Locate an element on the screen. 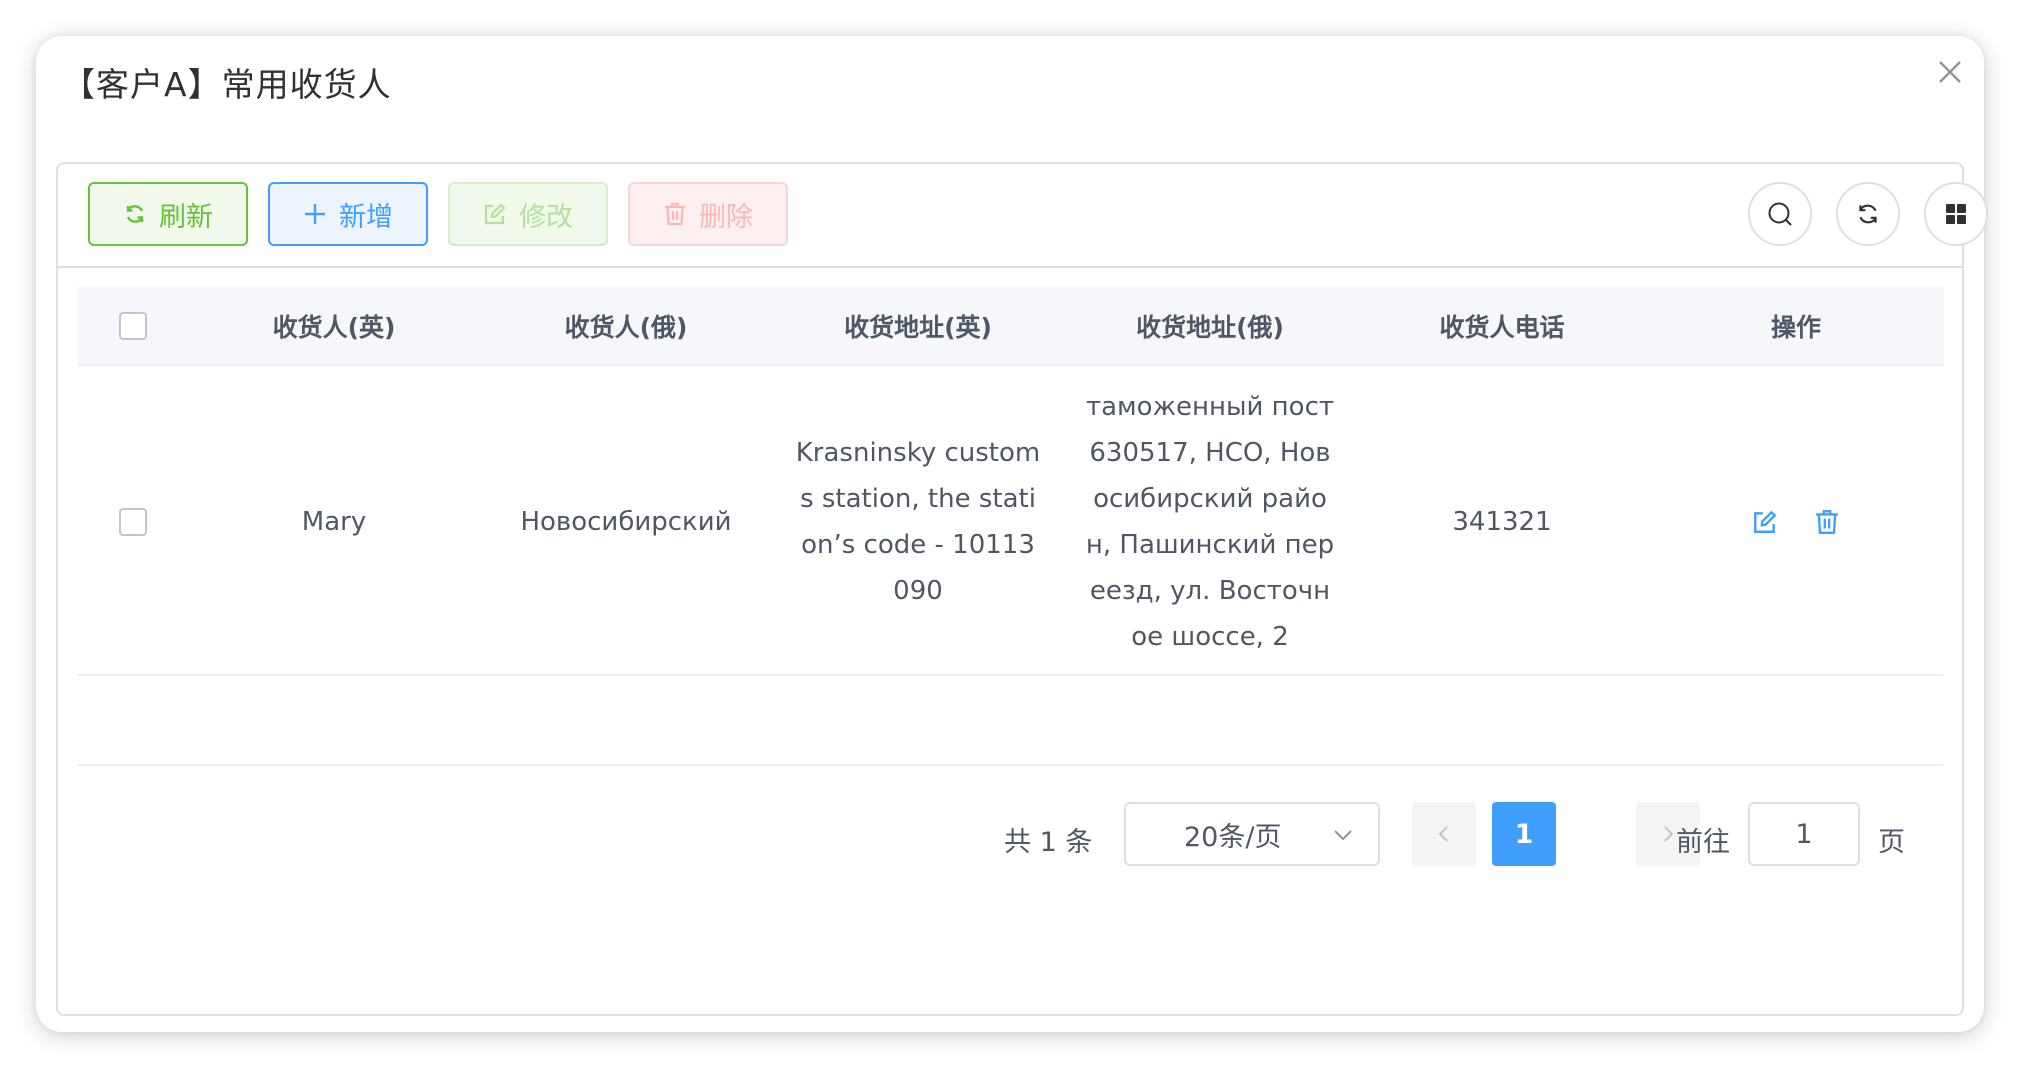 This screenshot has width=2020, height=1068. reload-button is located at coordinates (1868, 214).